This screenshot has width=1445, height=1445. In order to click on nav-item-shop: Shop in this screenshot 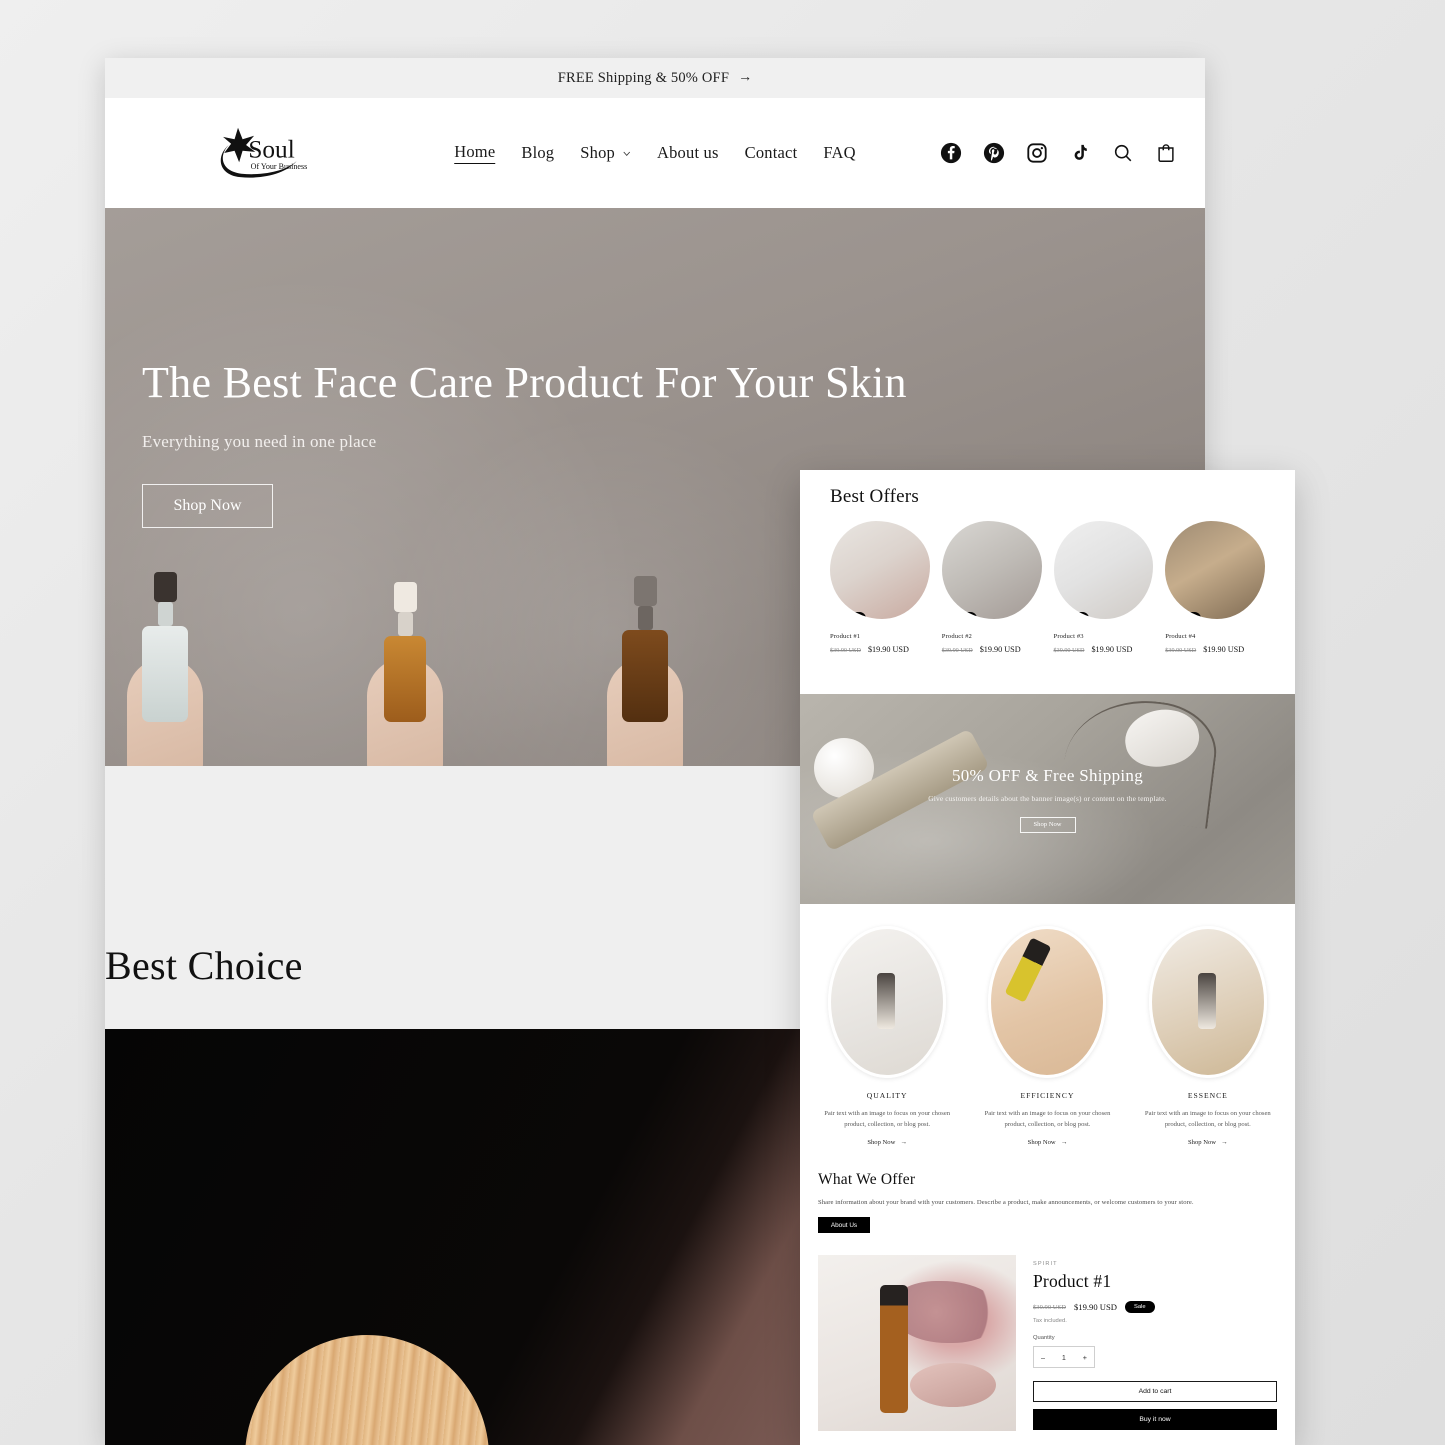, I will do `click(605, 153)`.